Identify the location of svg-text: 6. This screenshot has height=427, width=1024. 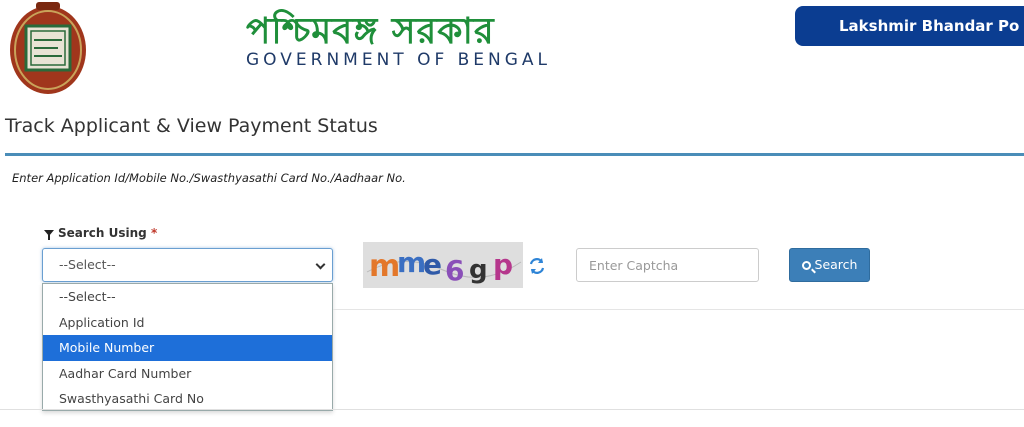
(454, 270).